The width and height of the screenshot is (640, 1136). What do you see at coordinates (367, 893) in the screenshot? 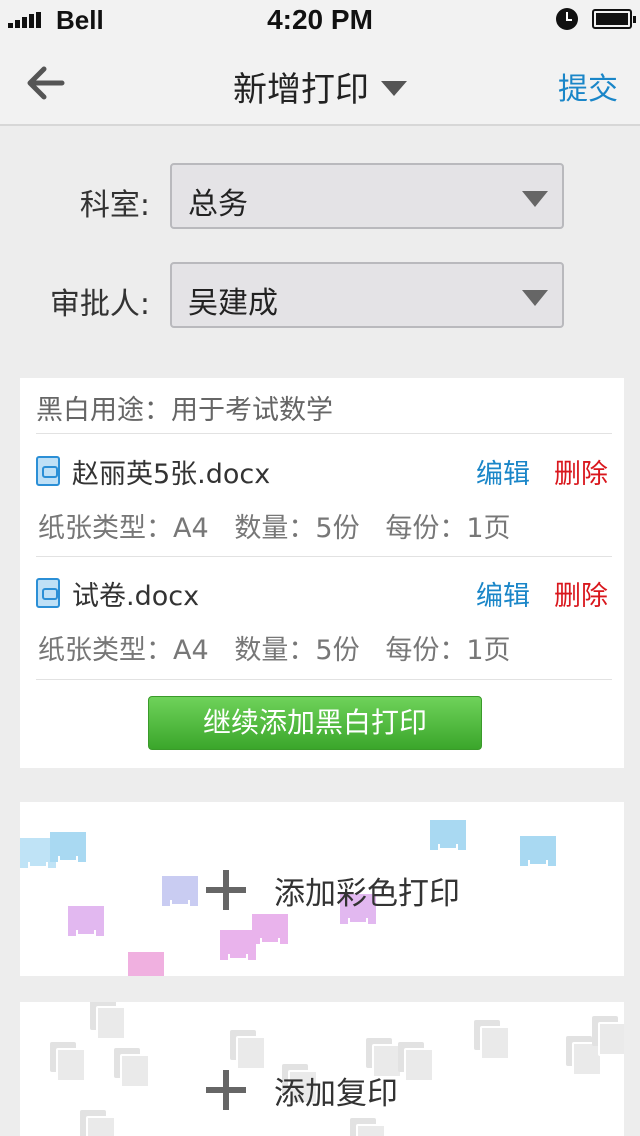
I see `add-color-print-label: 添加彩色打印` at bounding box center [367, 893].